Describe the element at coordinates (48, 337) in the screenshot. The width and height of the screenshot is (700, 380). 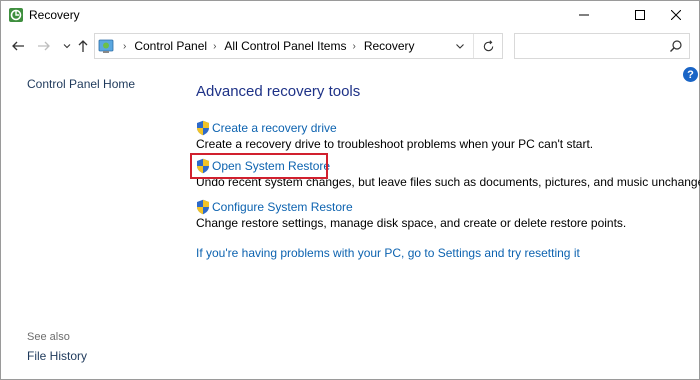
I see `see-also-label: See also` at that location.